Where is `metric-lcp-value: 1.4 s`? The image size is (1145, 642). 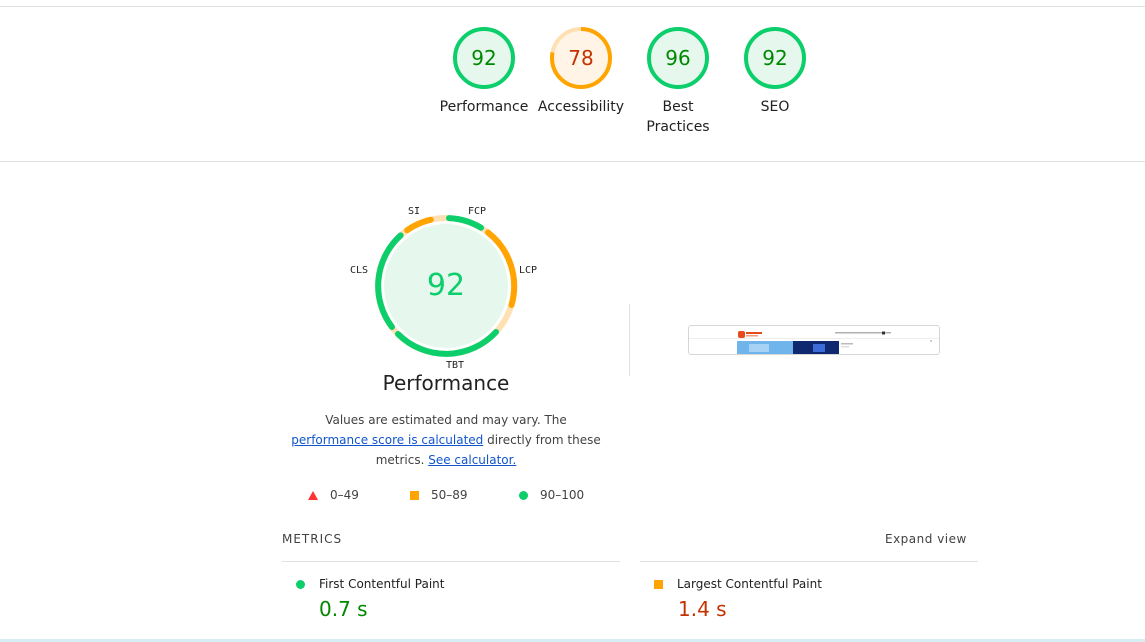 metric-lcp-value: 1.4 s is located at coordinates (702, 609).